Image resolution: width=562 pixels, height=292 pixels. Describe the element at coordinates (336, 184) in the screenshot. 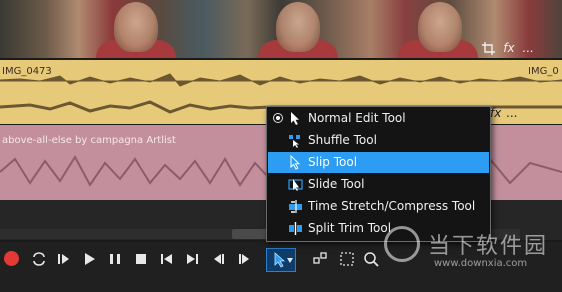

I see `menu-item-label: Slide Tool` at that location.